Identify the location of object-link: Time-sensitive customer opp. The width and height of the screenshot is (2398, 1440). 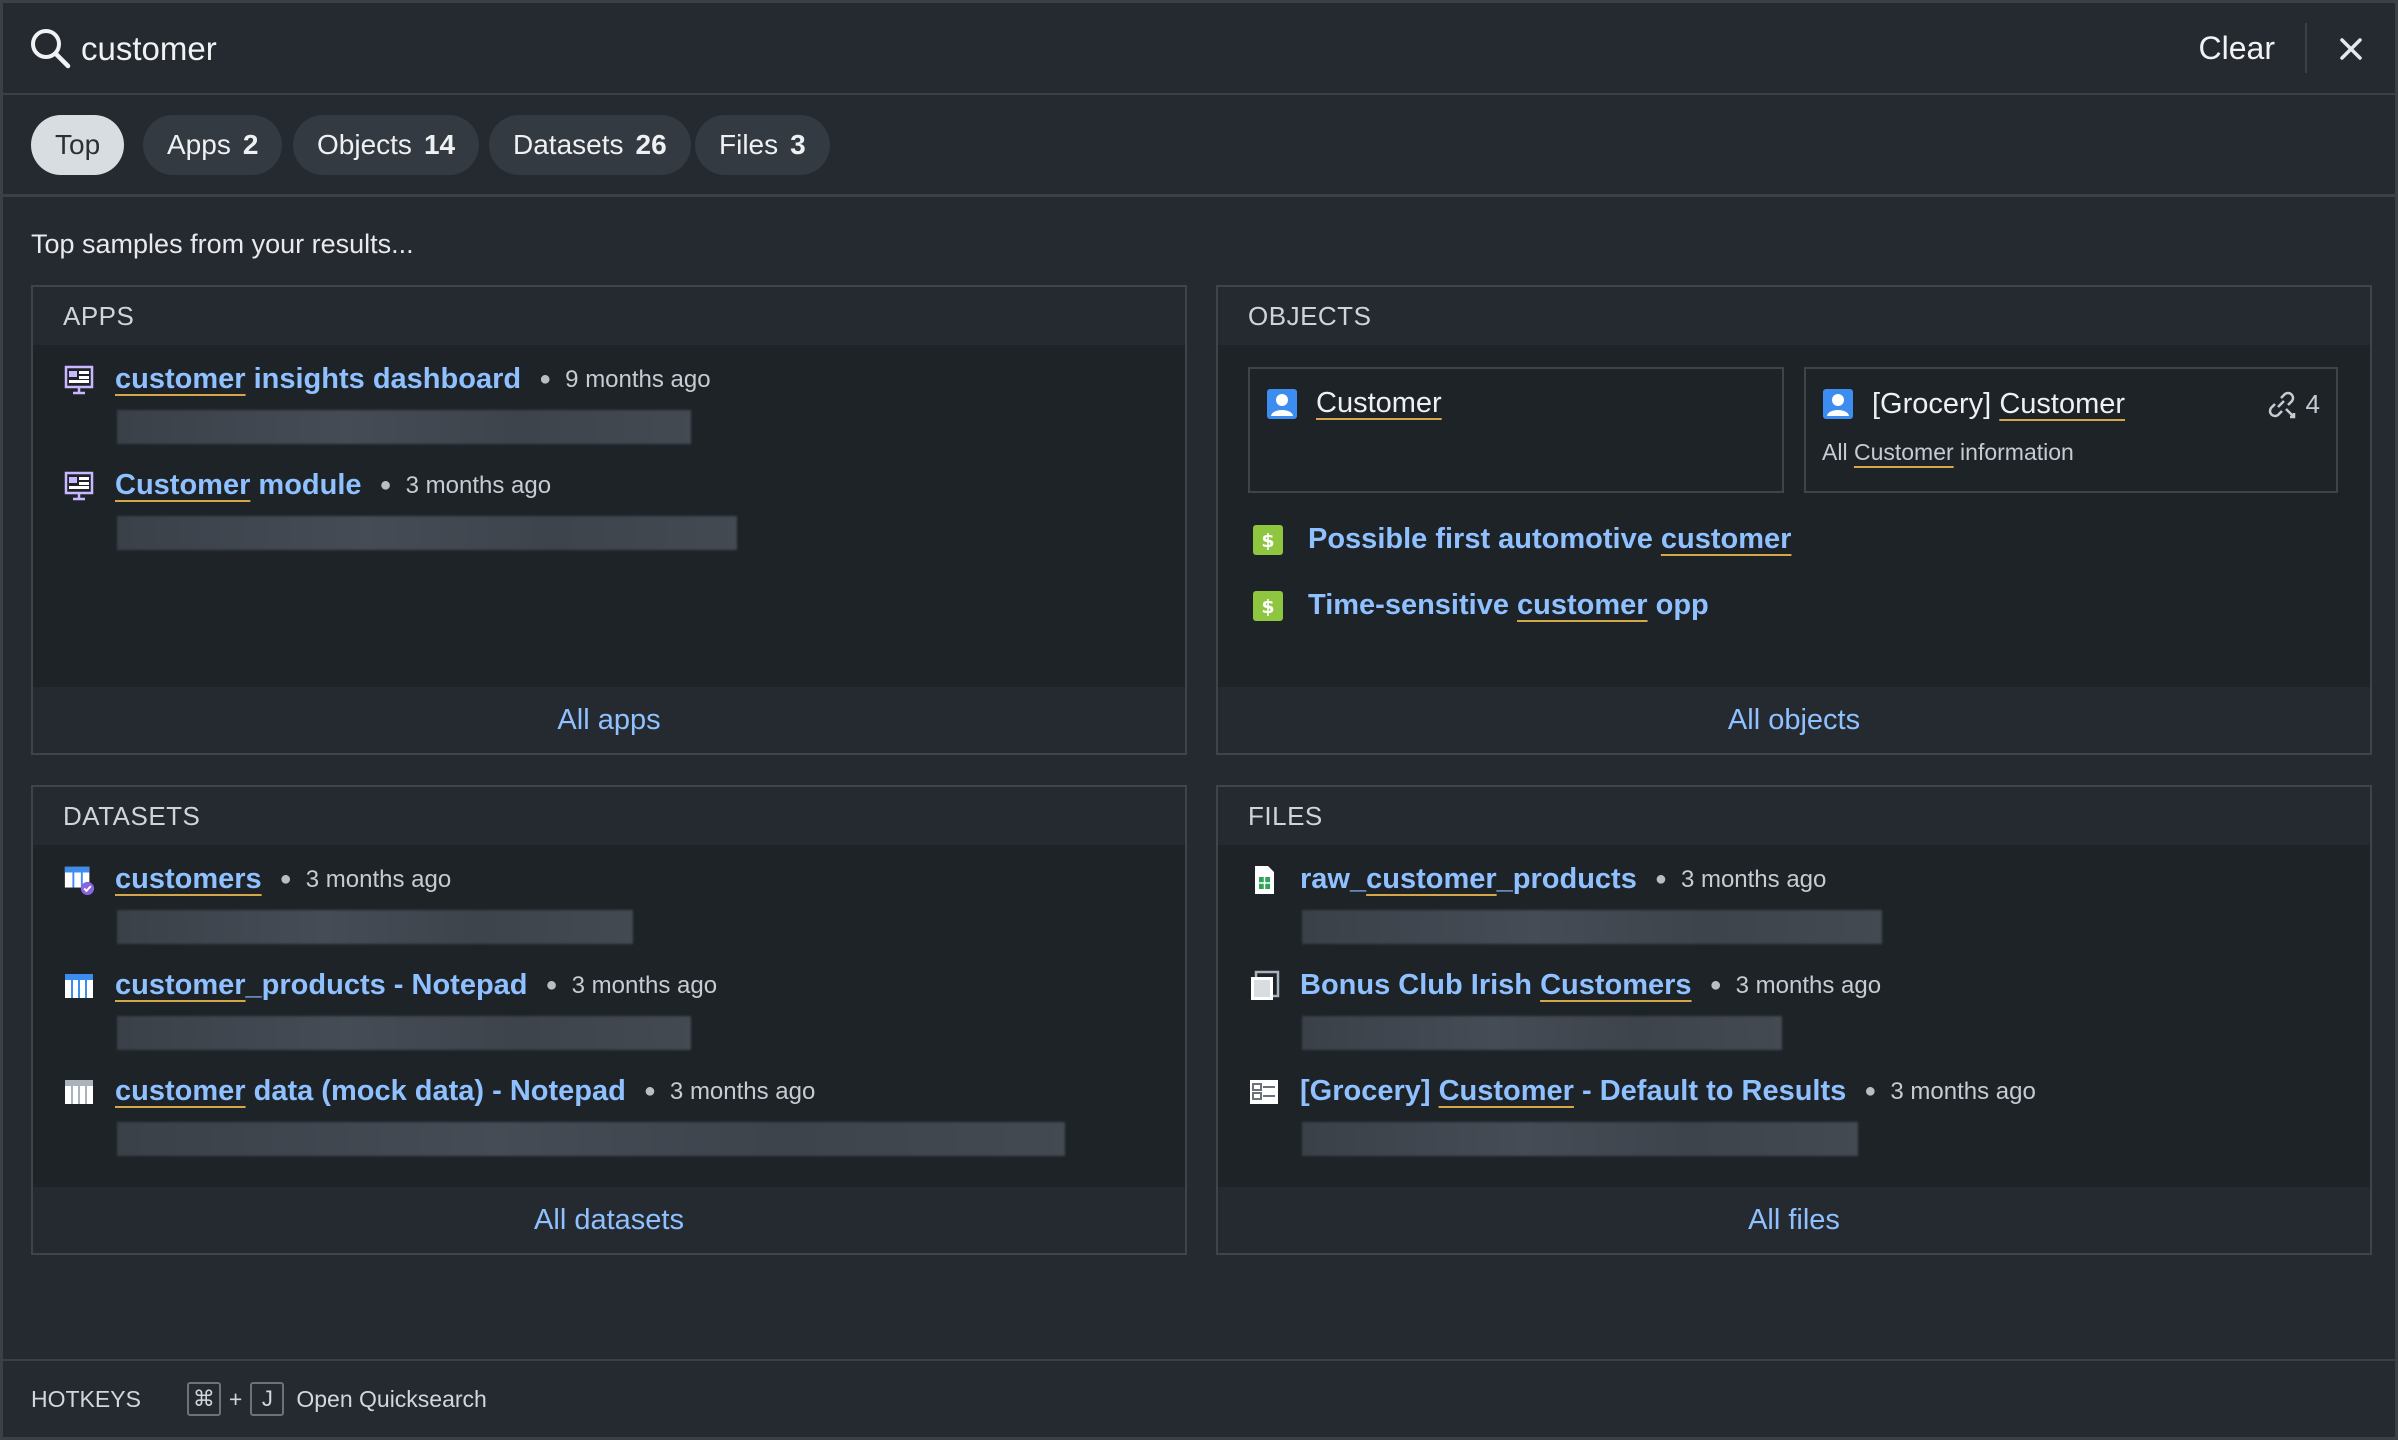
(1508, 605).